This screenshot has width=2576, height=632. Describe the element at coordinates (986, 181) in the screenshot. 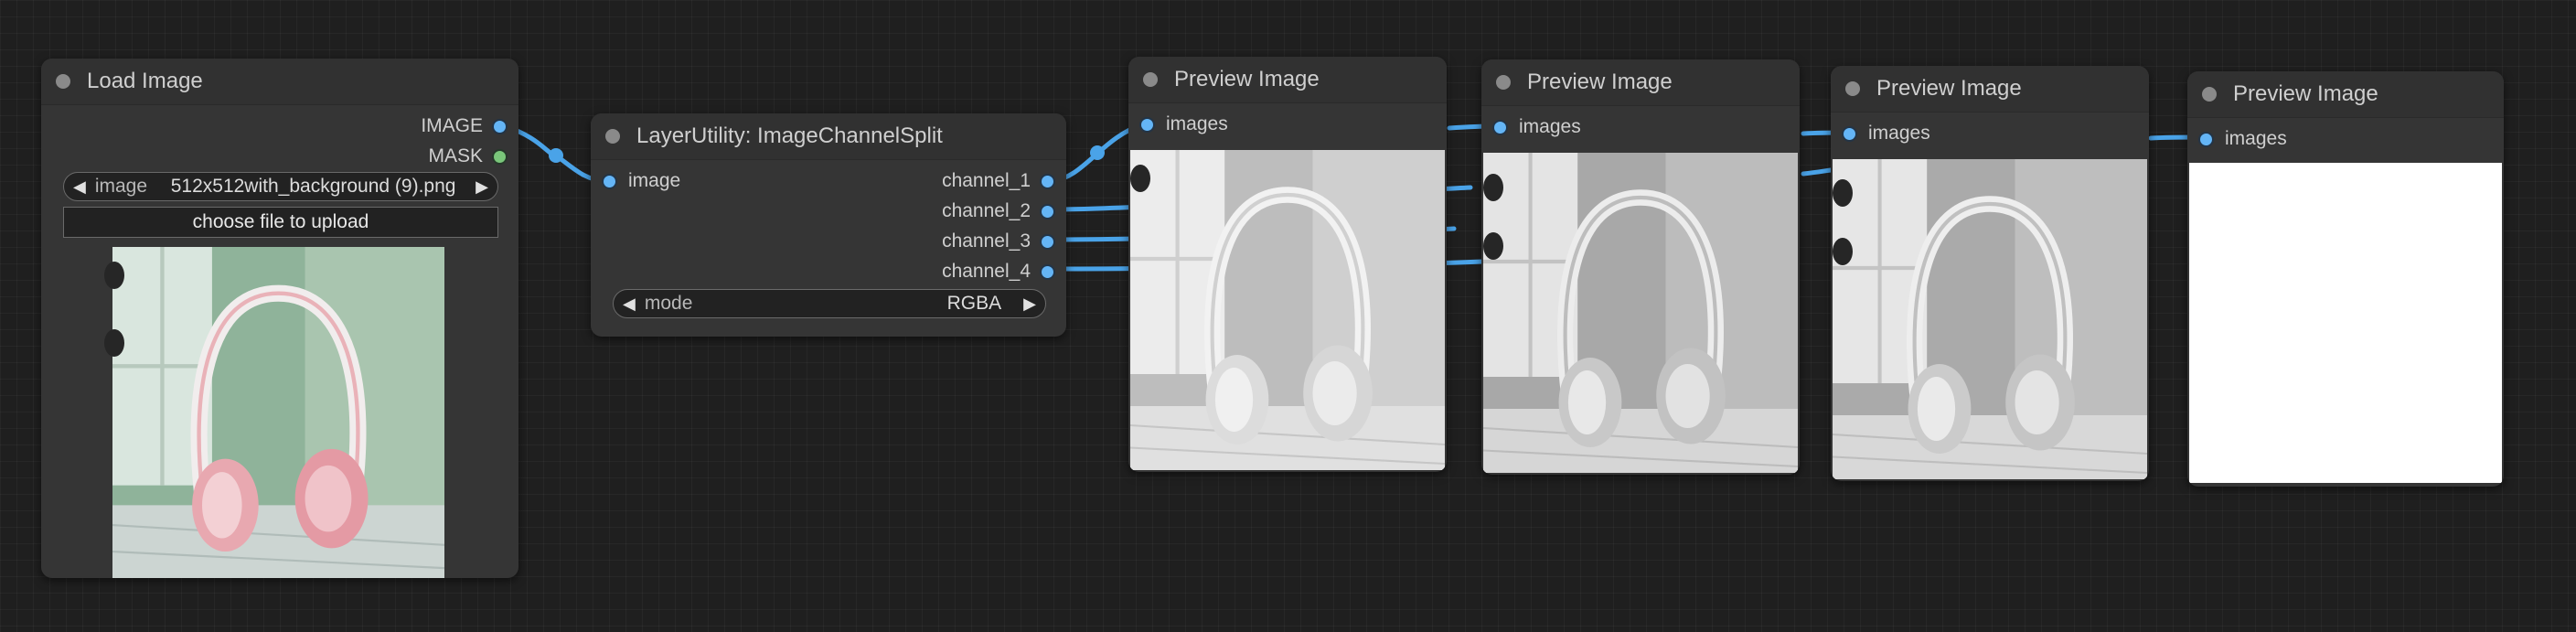

I see `slot-label: channel_1` at that location.